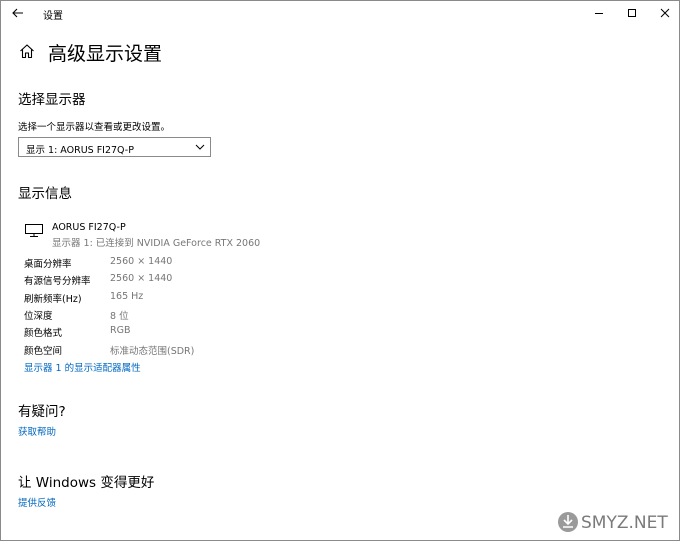 The height and width of the screenshot is (541, 680). What do you see at coordinates (200, 147) in the screenshot?
I see `chevron-down-icon` at bounding box center [200, 147].